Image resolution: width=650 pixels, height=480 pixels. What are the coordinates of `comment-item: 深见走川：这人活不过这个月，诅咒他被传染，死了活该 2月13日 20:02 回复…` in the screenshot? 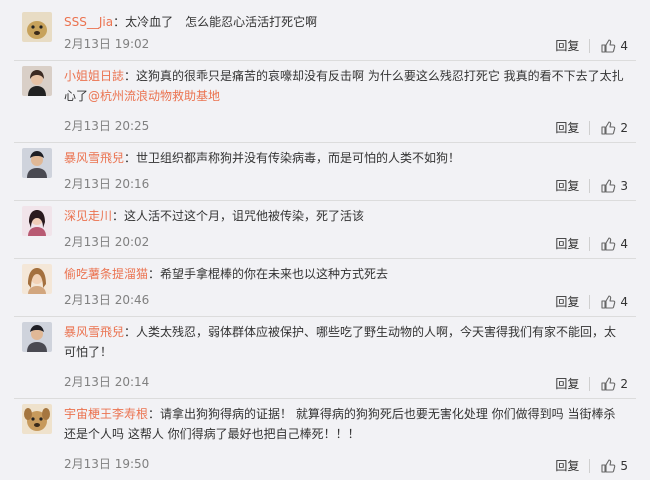 It's located at (325, 229).